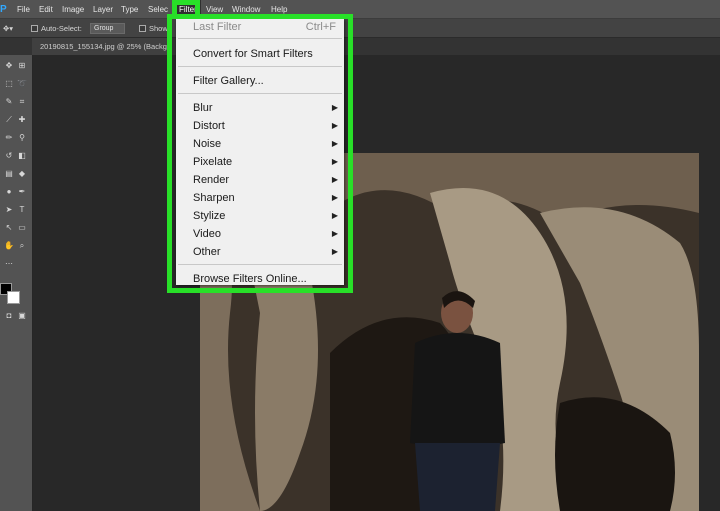 Image resolution: width=720 pixels, height=511 pixels. I want to click on show-transform-checkbox, so click(142, 28).